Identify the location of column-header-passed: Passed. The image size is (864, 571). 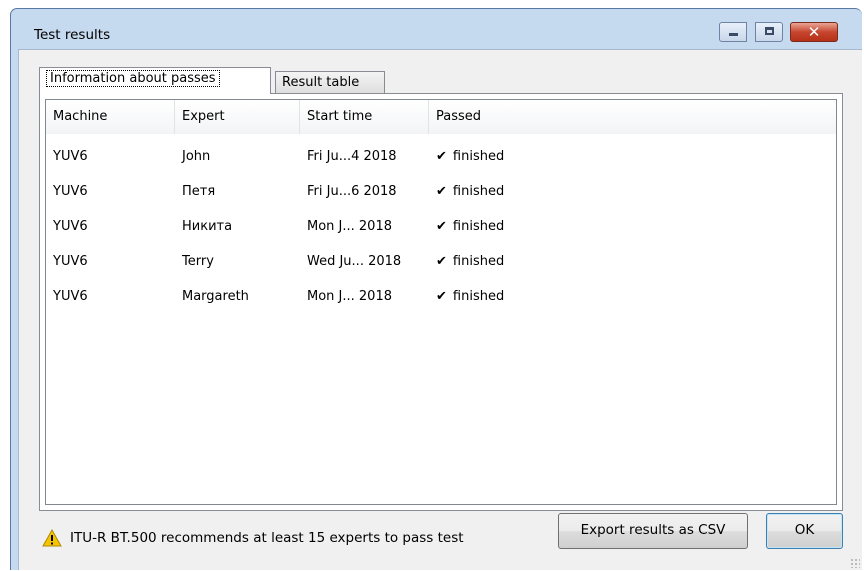
(627, 117).